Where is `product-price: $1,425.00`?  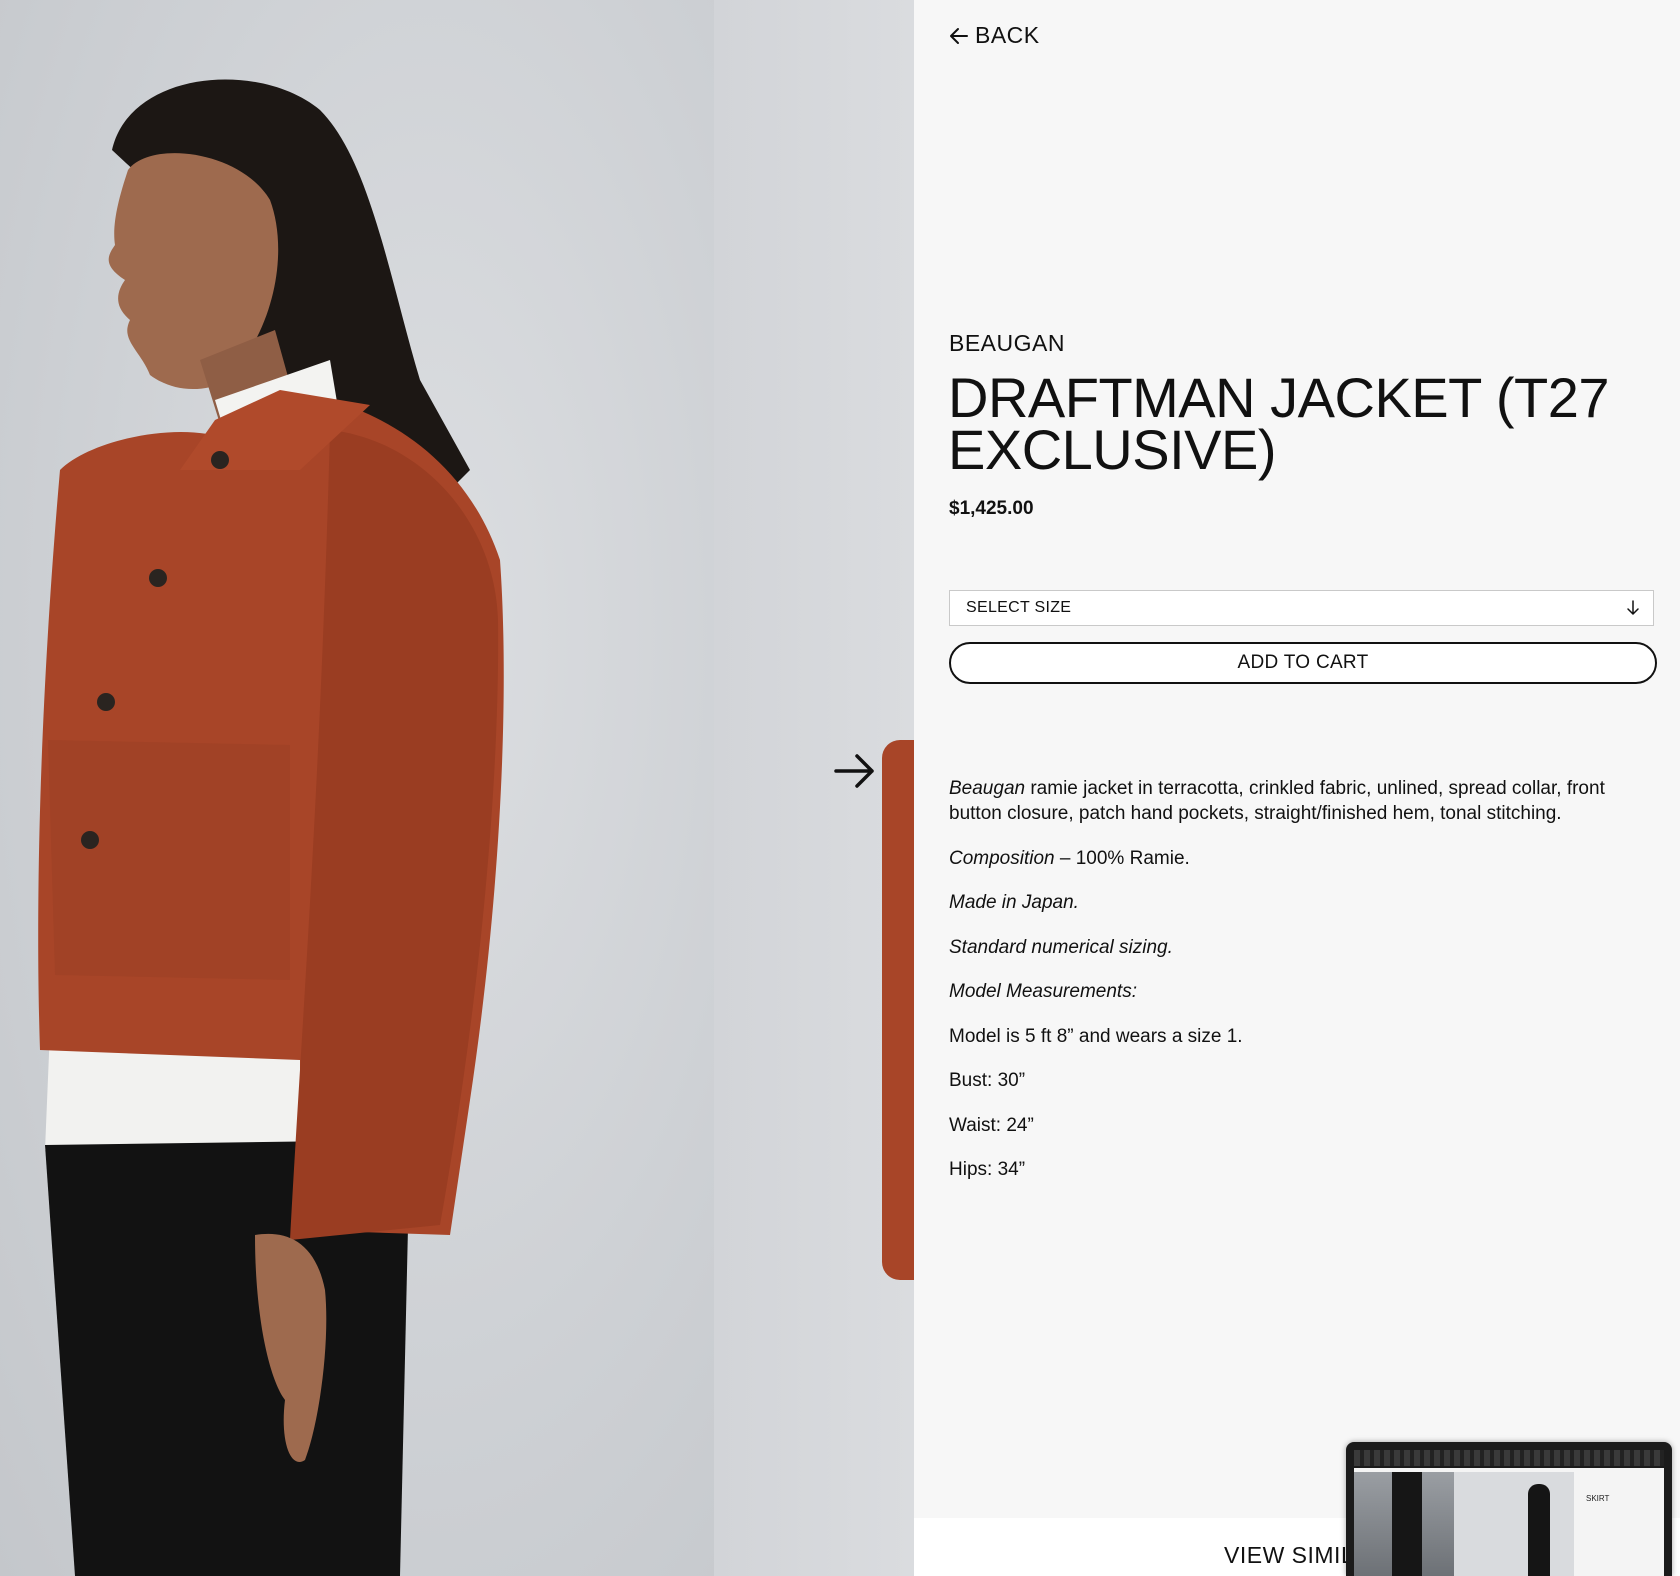 product-price: $1,425.00 is located at coordinates (991, 508).